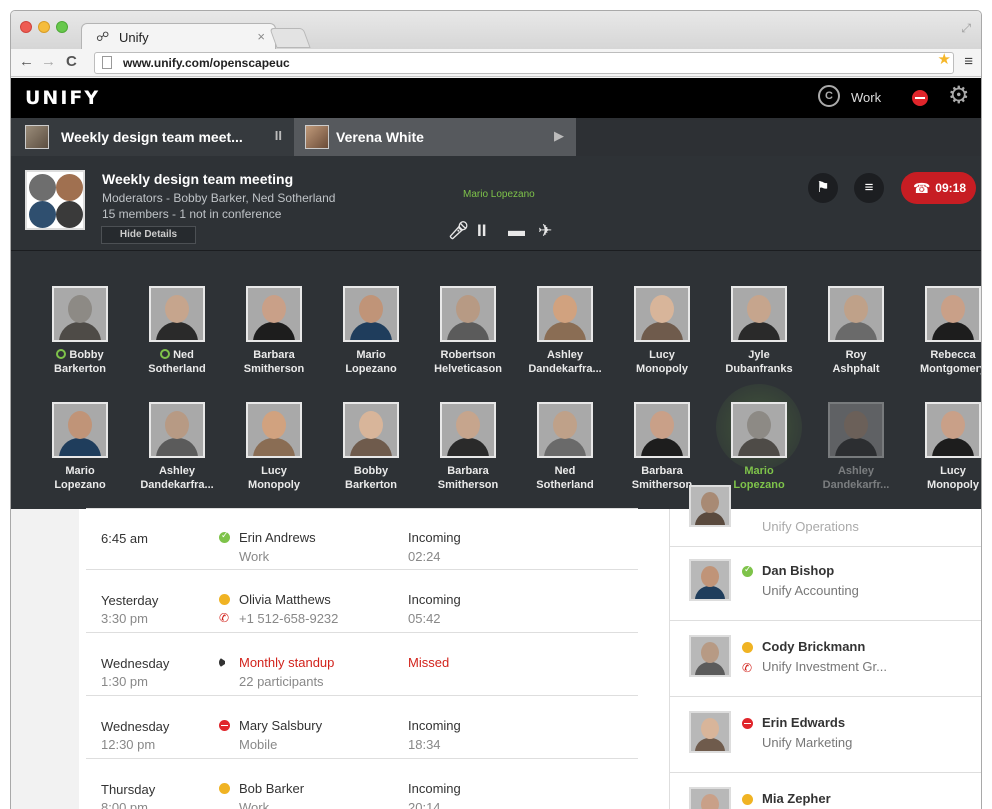 Image resolution: width=992 pixels, height=809 pixels. What do you see at coordinates (134, 37) in the screenshot?
I see `tab-title: Unify` at bounding box center [134, 37].